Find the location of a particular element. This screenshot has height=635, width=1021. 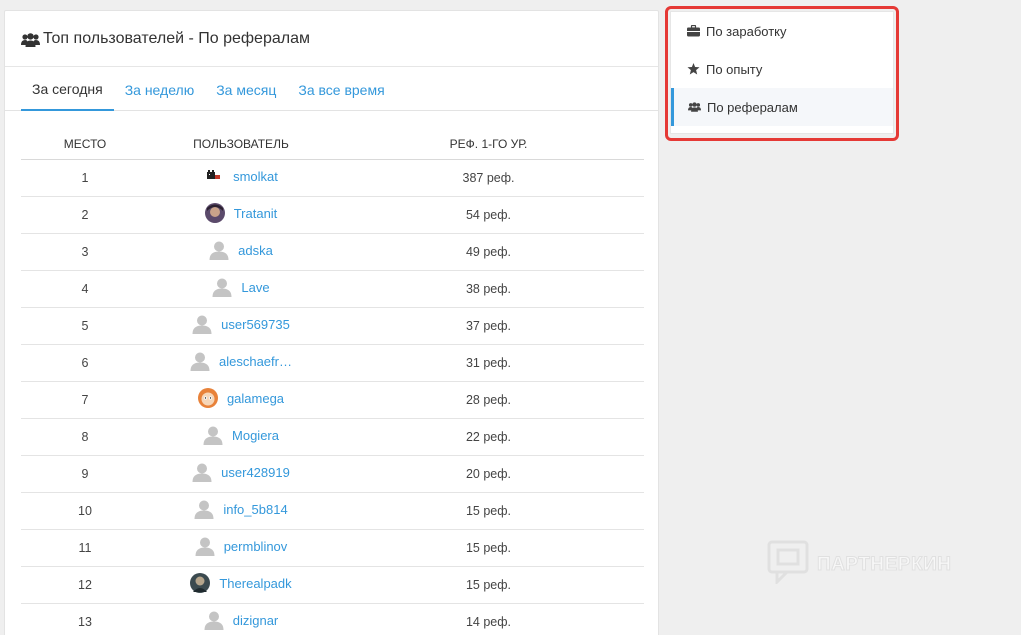

user-link: info_5b814 is located at coordinates (255, 509).